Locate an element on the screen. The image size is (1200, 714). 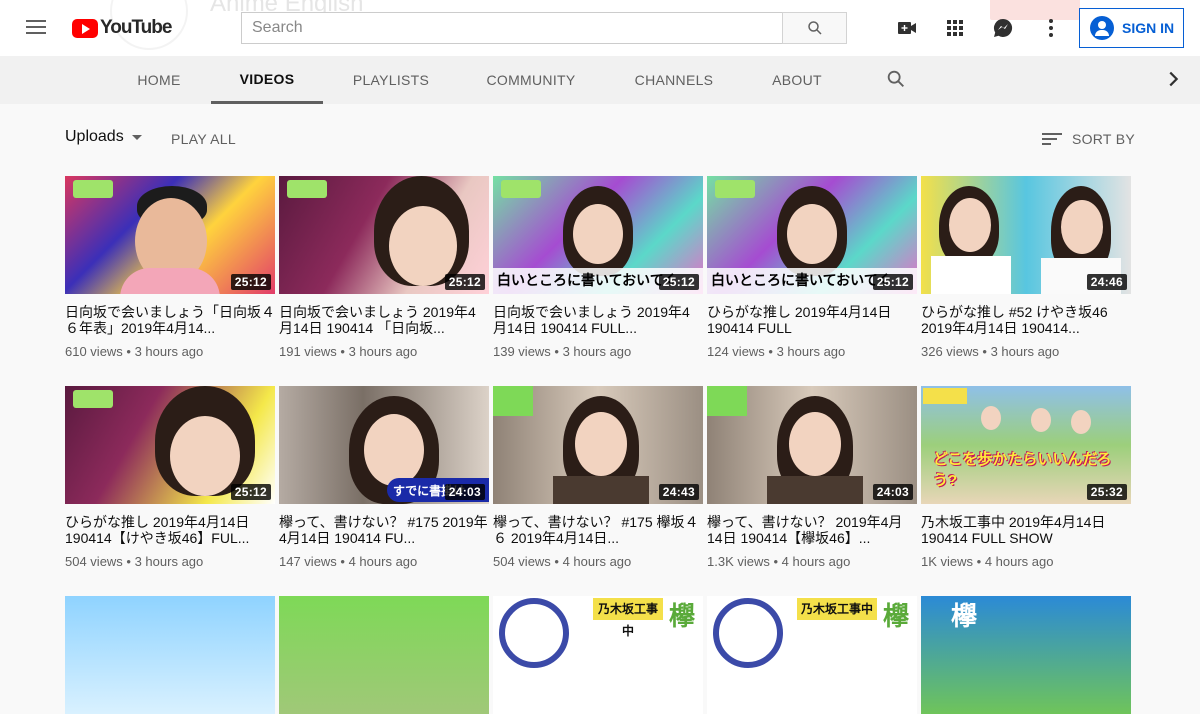
view-count: 1.3K views is located at coordinates (738, 561).